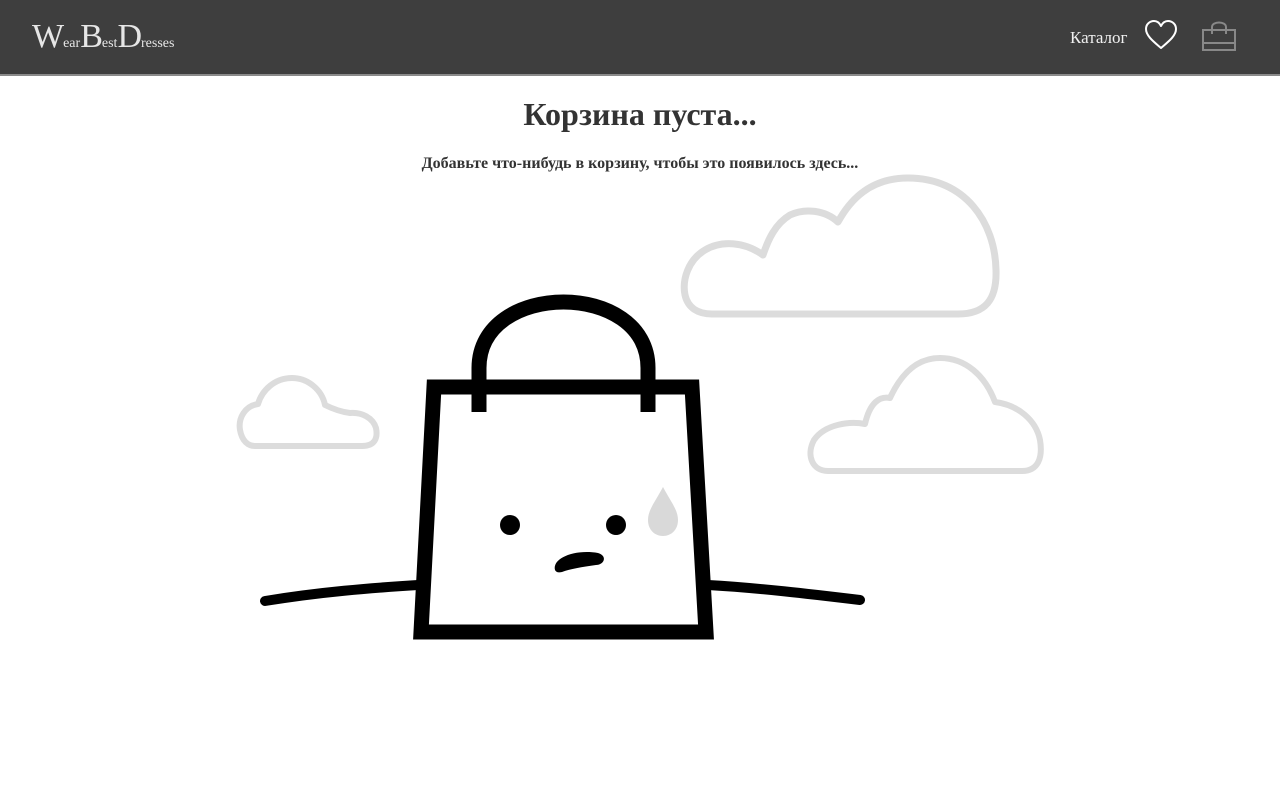 This screenshot has width=1280, height=800. I want to click on cloud-small-left-icon, so click(308, 412).